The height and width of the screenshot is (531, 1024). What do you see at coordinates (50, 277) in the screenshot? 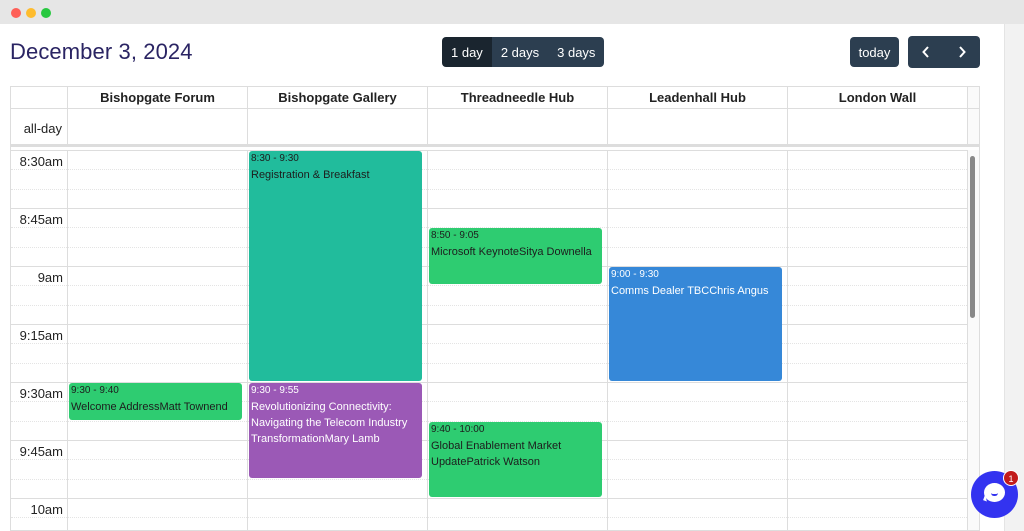
I see `time-slot-label: 9am` at bounding box center [50, 277].